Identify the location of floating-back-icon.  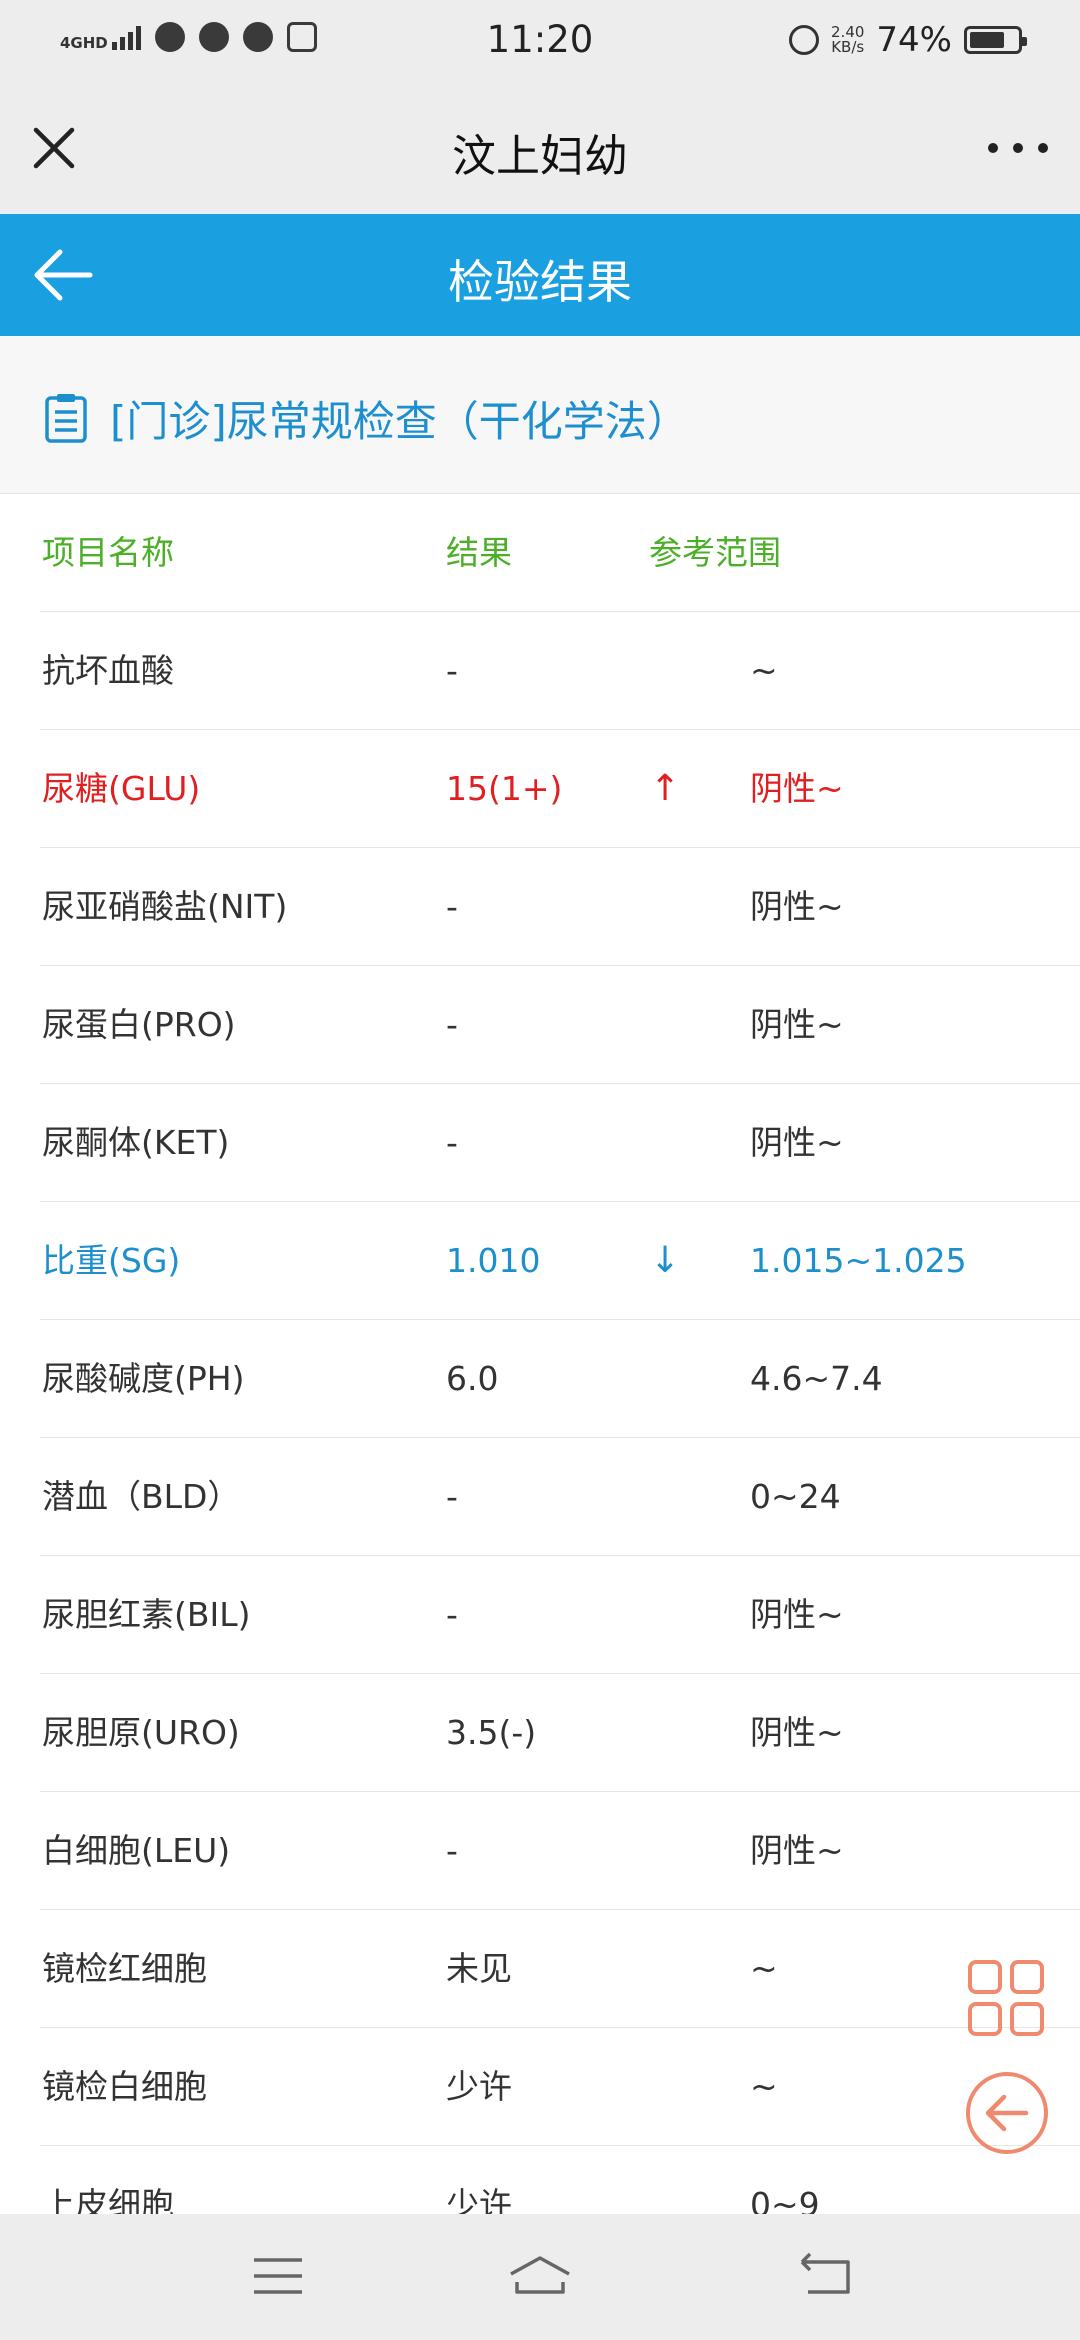
(1007, 2113).